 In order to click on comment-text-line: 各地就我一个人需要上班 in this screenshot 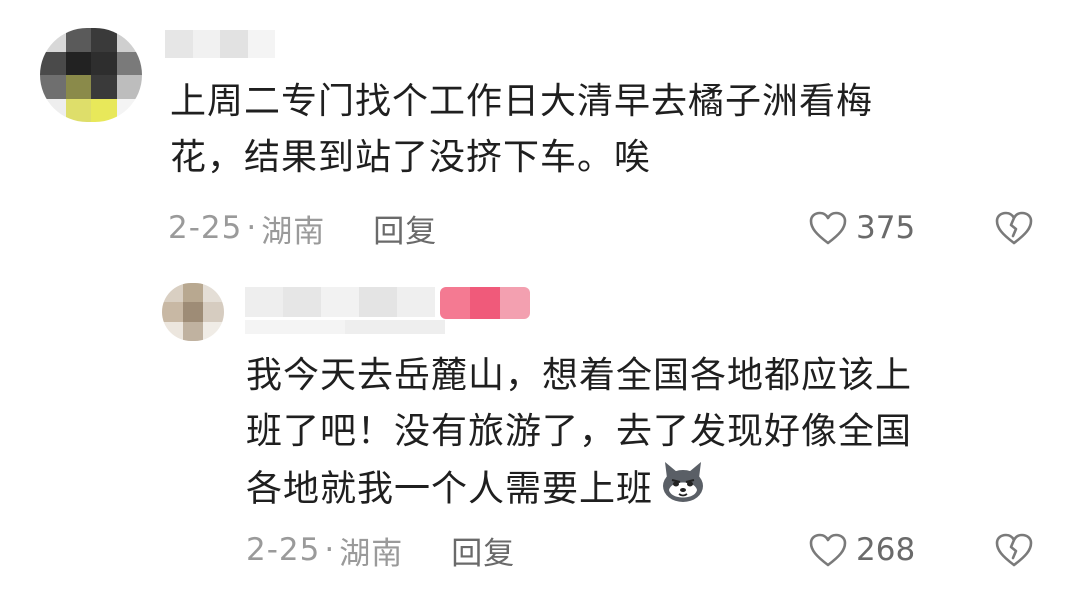, I will do `click(646, 490)`.